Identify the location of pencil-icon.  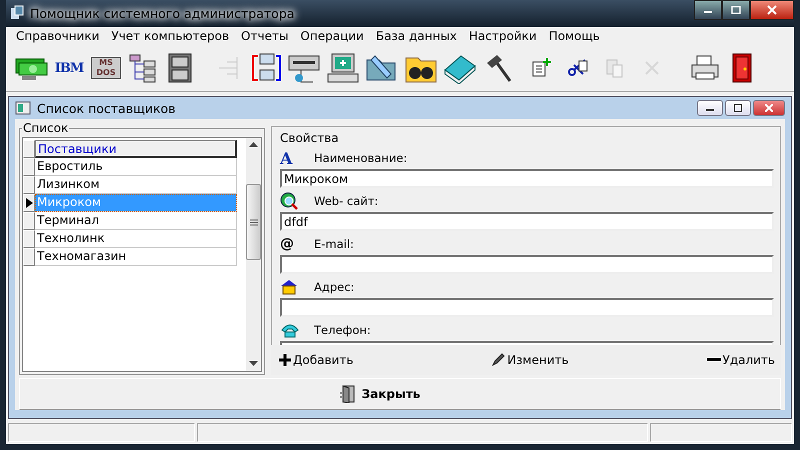
(498, 360).